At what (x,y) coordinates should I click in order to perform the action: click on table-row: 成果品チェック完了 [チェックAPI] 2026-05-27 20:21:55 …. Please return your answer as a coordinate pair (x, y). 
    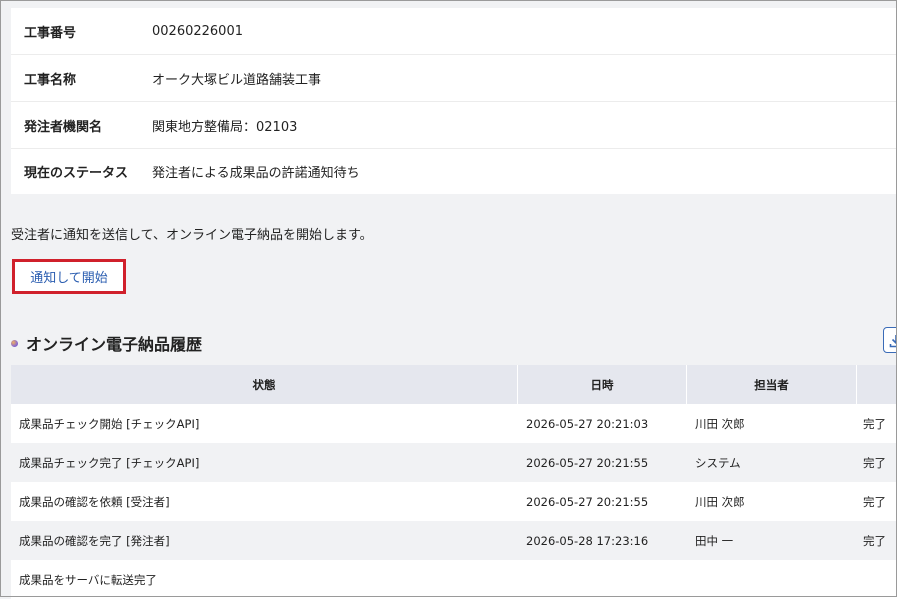
    Looking at the image, I should click on (454, 462).